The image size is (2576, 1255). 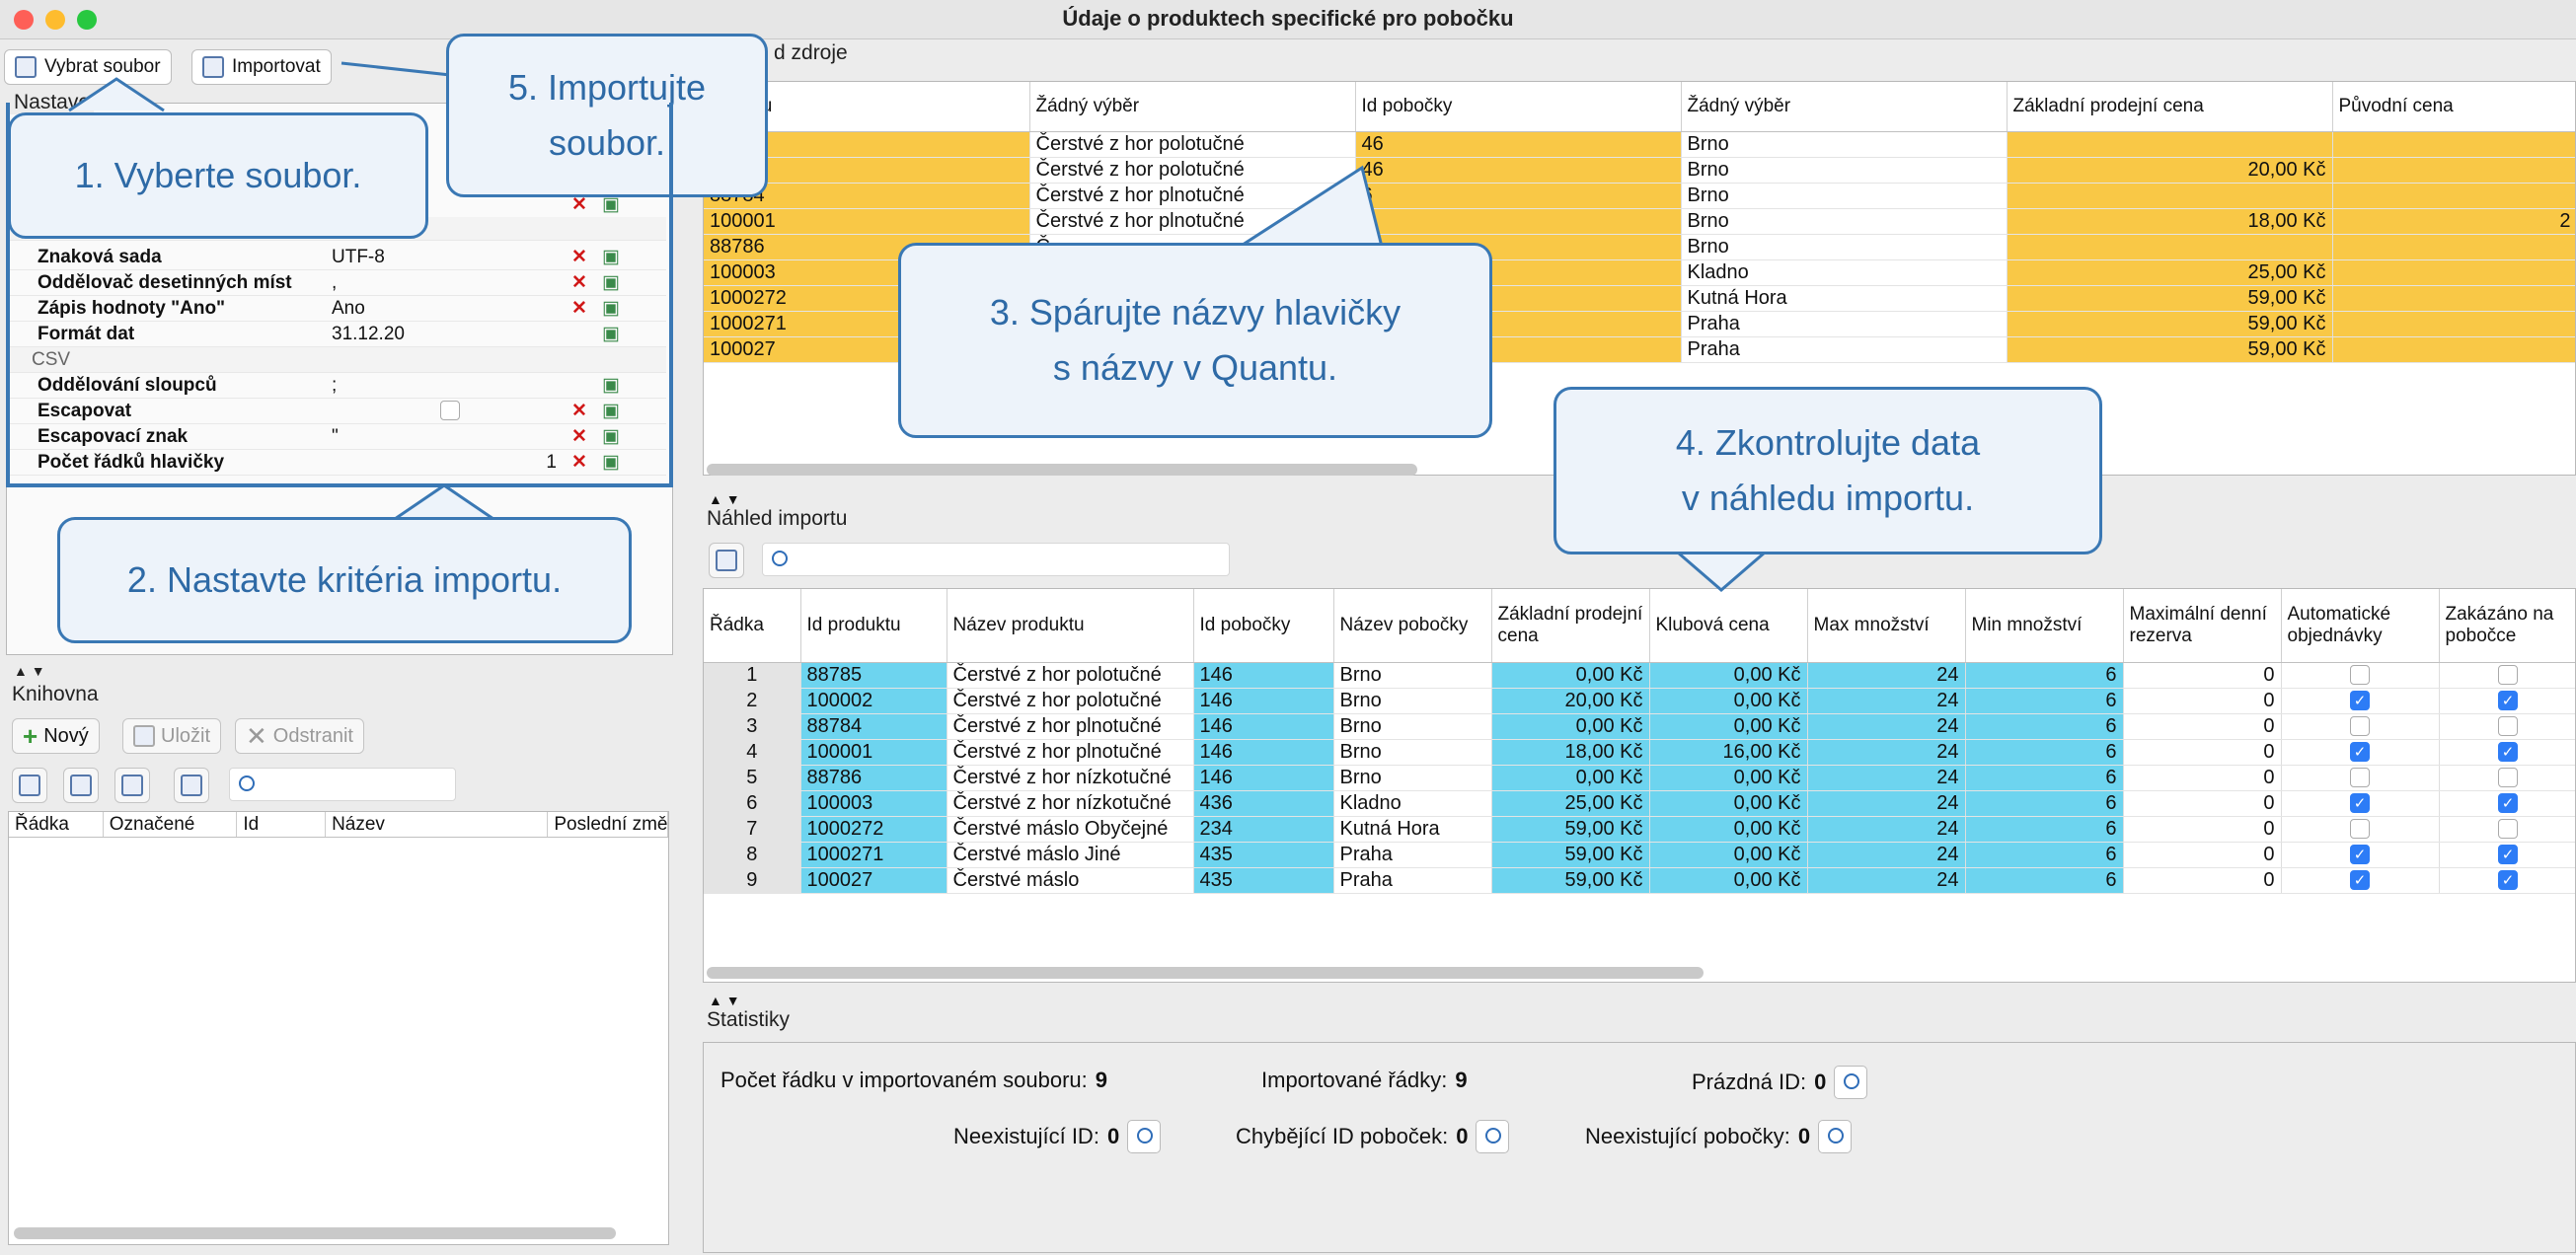 What do you see at coordinates (117, 94) in the screenshot?
I see `callout-1-pointer` at bounding box center [117, 94].